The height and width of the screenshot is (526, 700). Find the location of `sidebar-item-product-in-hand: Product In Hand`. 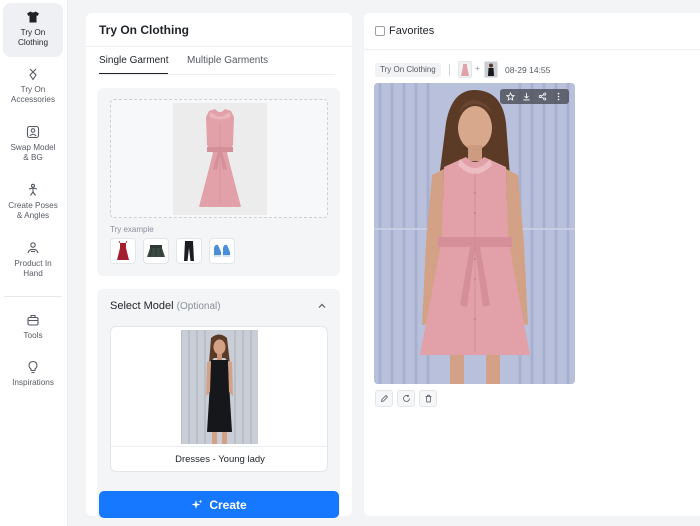

sidebar-item-product-in-hand: Product In Hand is located at coordinates (33, 259).